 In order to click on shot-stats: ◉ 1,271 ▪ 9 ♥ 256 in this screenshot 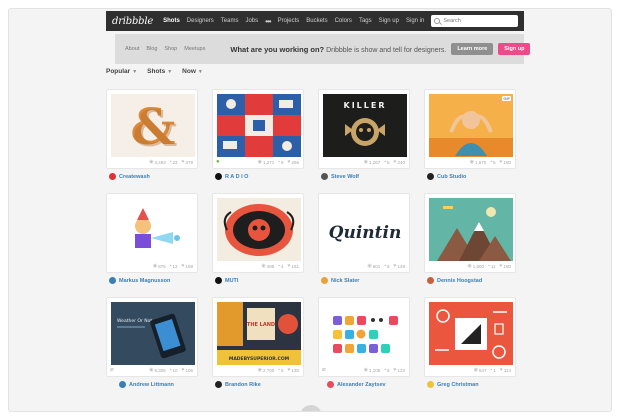, I will do `click(276, 162)`.